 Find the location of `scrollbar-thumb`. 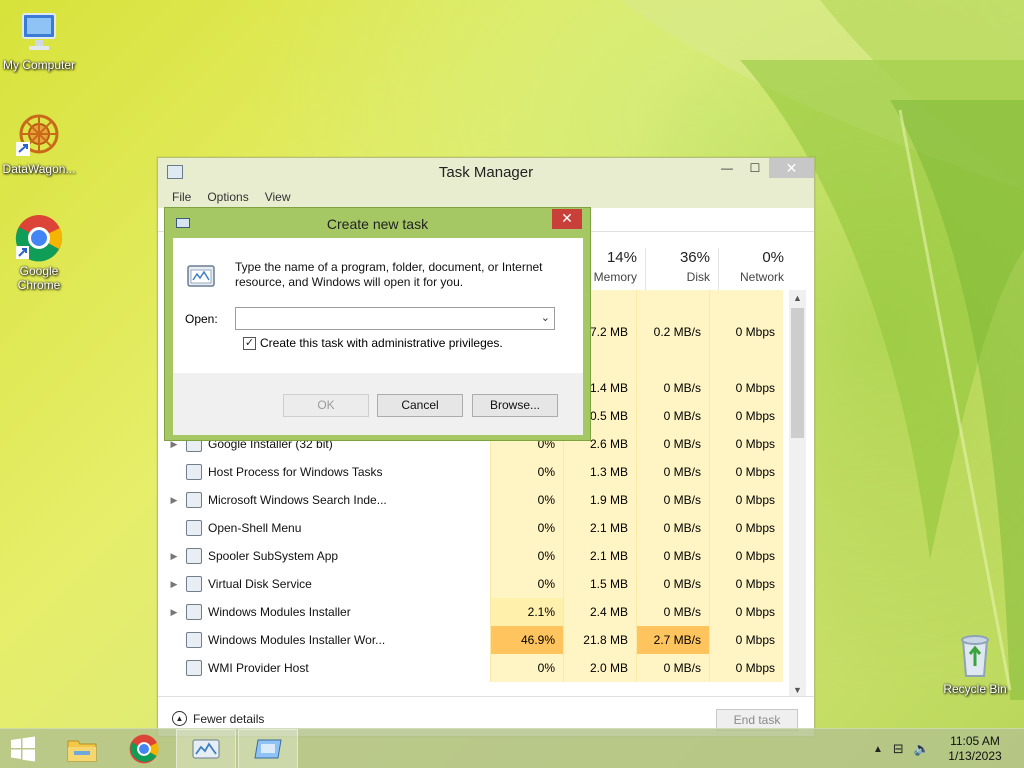

scrollbar-thumb is located at coordinates (797, 373).